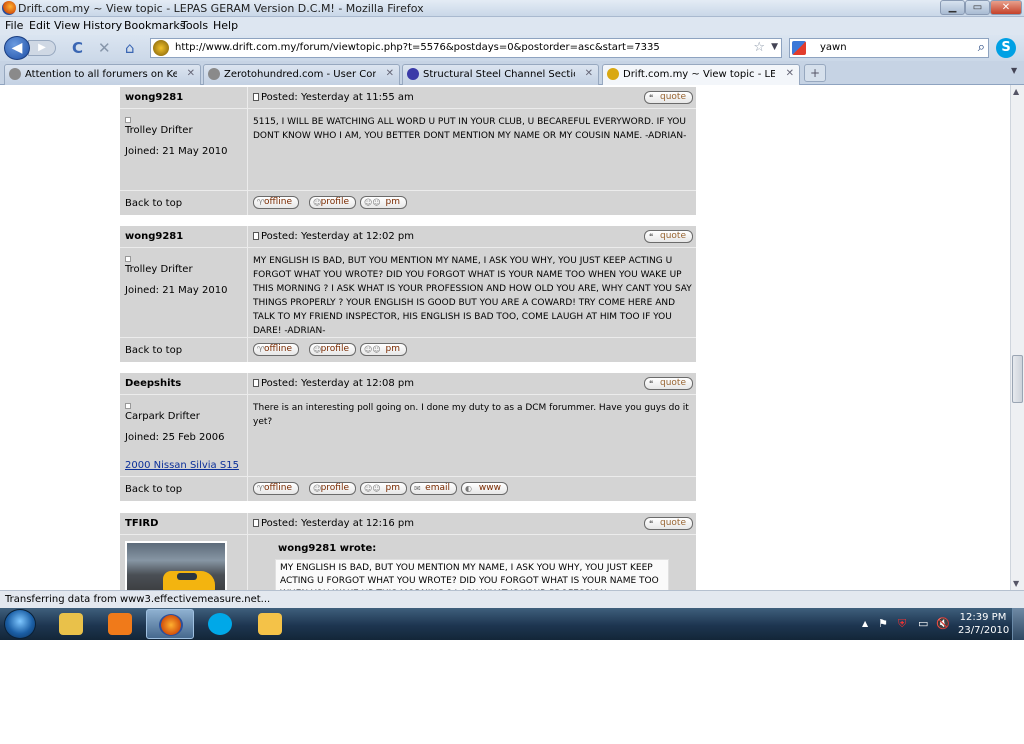  I want to click on home-icon: ⌂, so click(130, 48).